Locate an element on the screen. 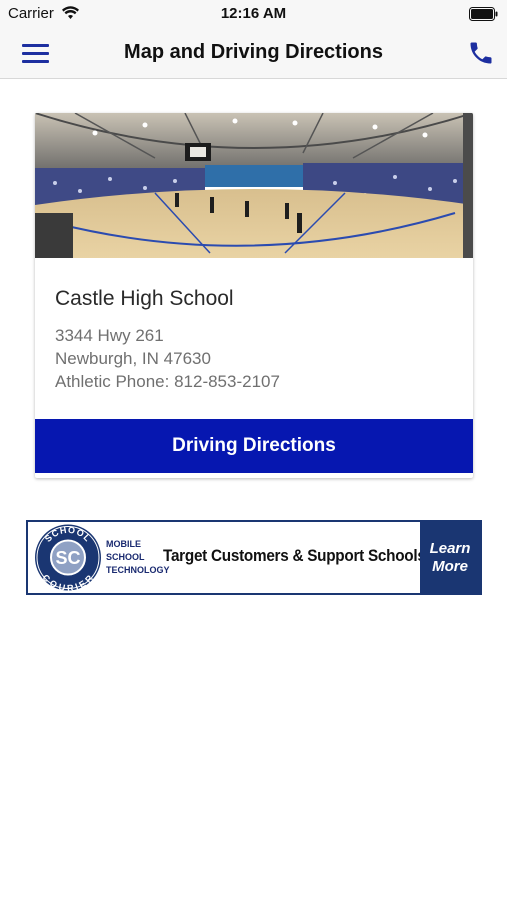  address-line-1: 3344 Hwy 261 is located at coordinates (109, 335).